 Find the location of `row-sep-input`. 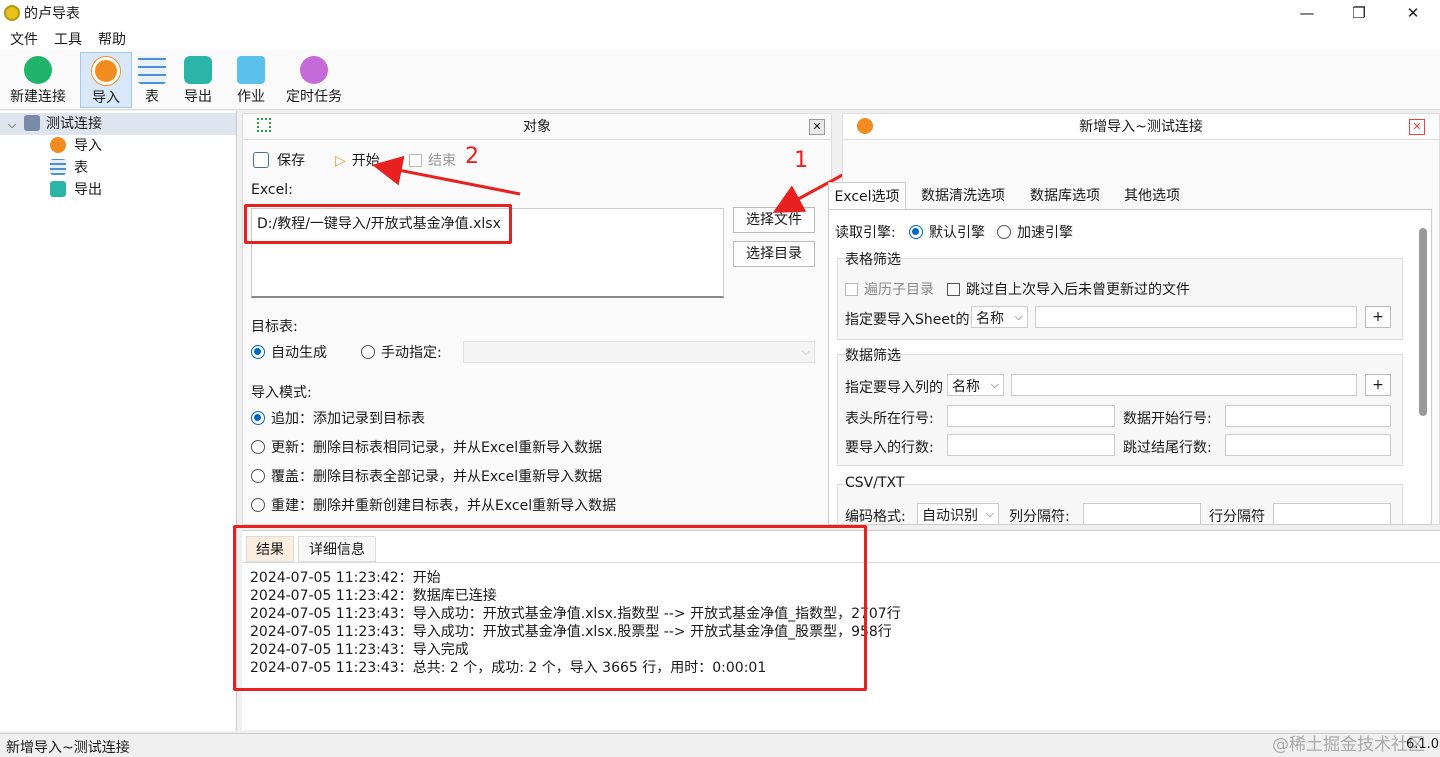

row-sep-input is located at coordinates (1332, 514).